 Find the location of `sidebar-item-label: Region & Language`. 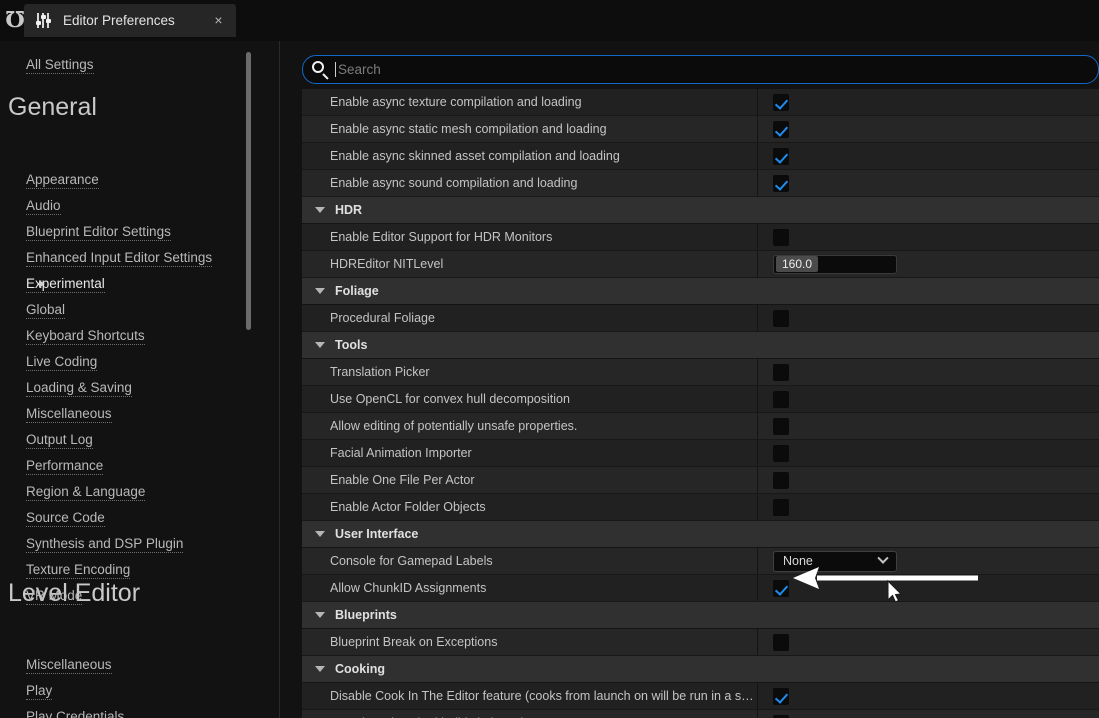

sidebar-item-label: Region & Language is located at coordinates (86, 492).